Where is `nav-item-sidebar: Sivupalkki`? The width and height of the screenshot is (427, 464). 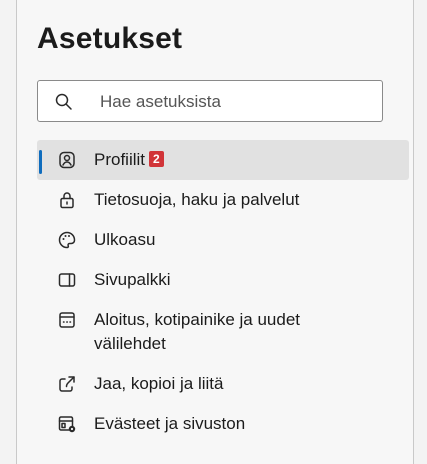
nav-item-sidebar: Sivupalkki is located at coordinates (215, 280).